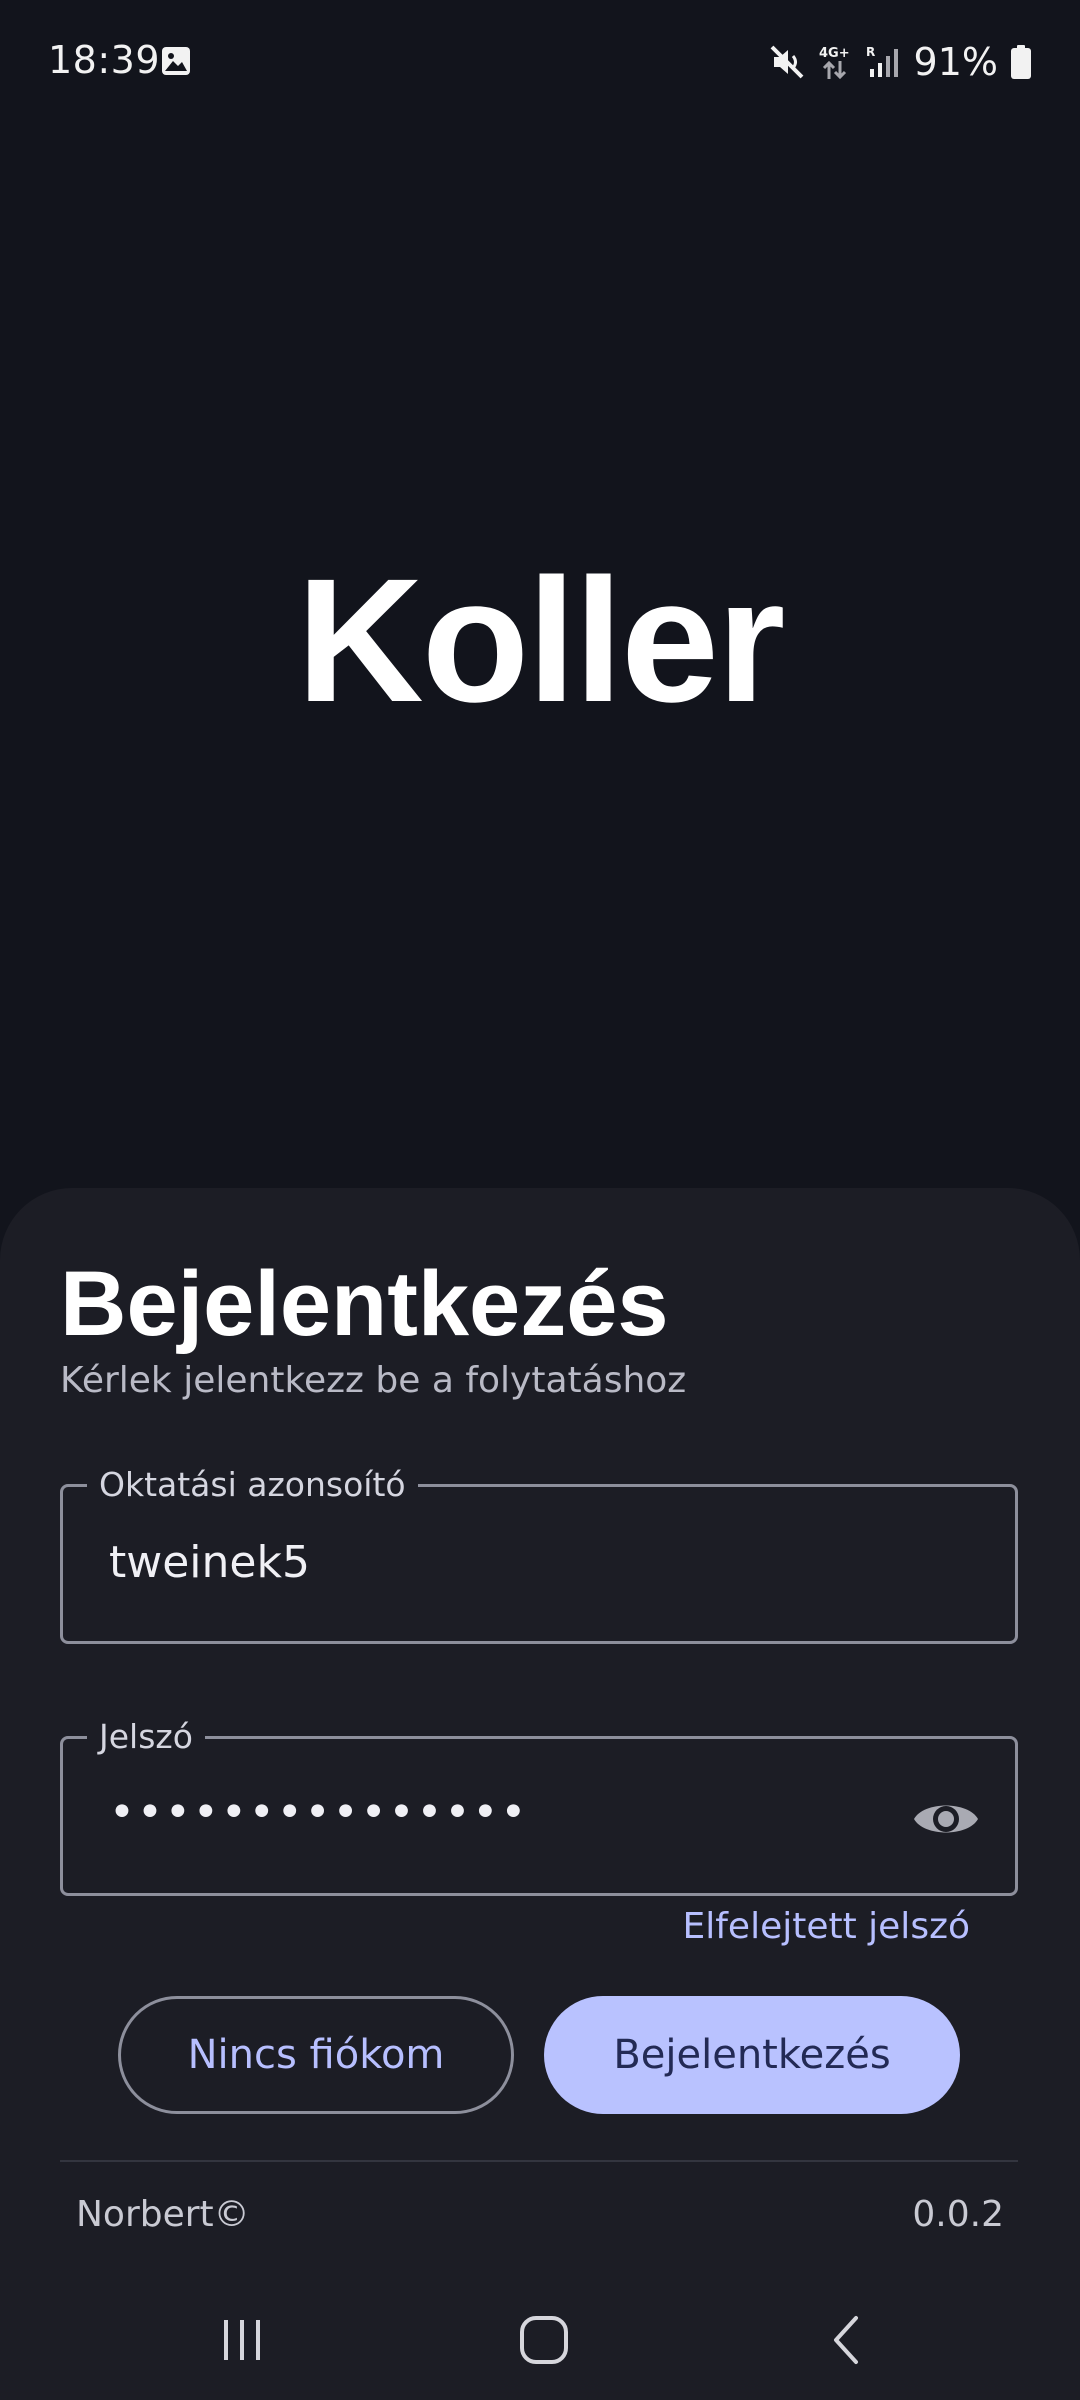  I want to click on recents-icon, so click(242, 2340).